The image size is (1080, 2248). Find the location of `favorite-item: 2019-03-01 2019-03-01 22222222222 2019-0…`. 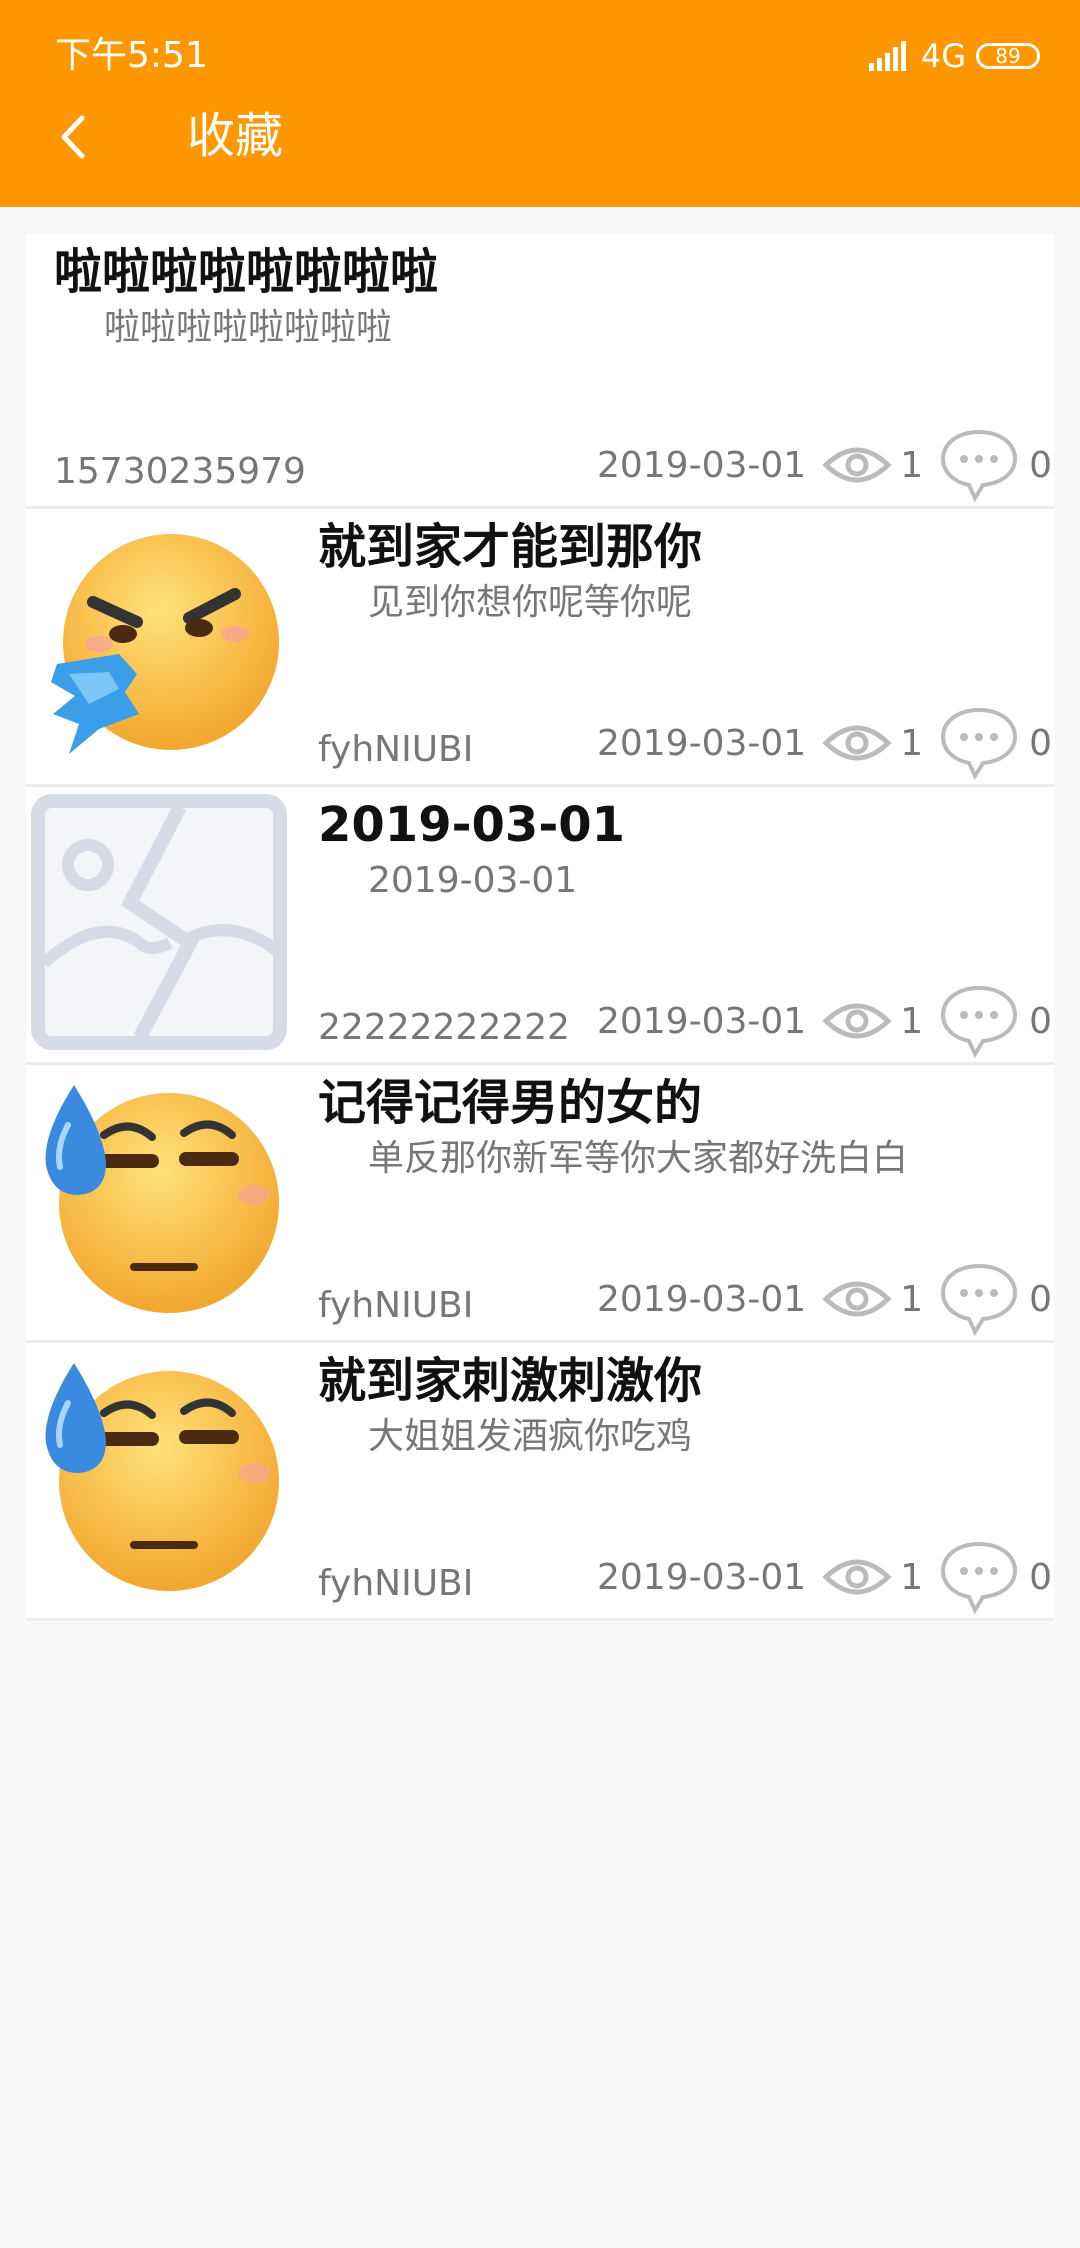

favorite-item: 2019-03-01 2019-03-01 22222222222 2019-0… is located at coordinates (540, 926).